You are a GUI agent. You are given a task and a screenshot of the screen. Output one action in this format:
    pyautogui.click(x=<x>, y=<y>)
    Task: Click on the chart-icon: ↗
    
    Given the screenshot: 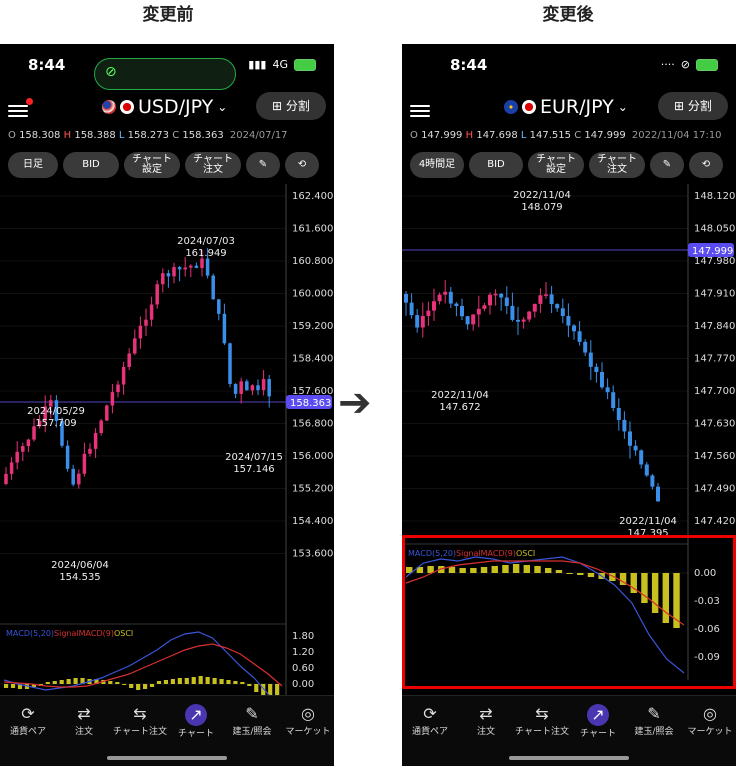 What is the action you would take?
    pyautogui.click(x=598, y=715)
    